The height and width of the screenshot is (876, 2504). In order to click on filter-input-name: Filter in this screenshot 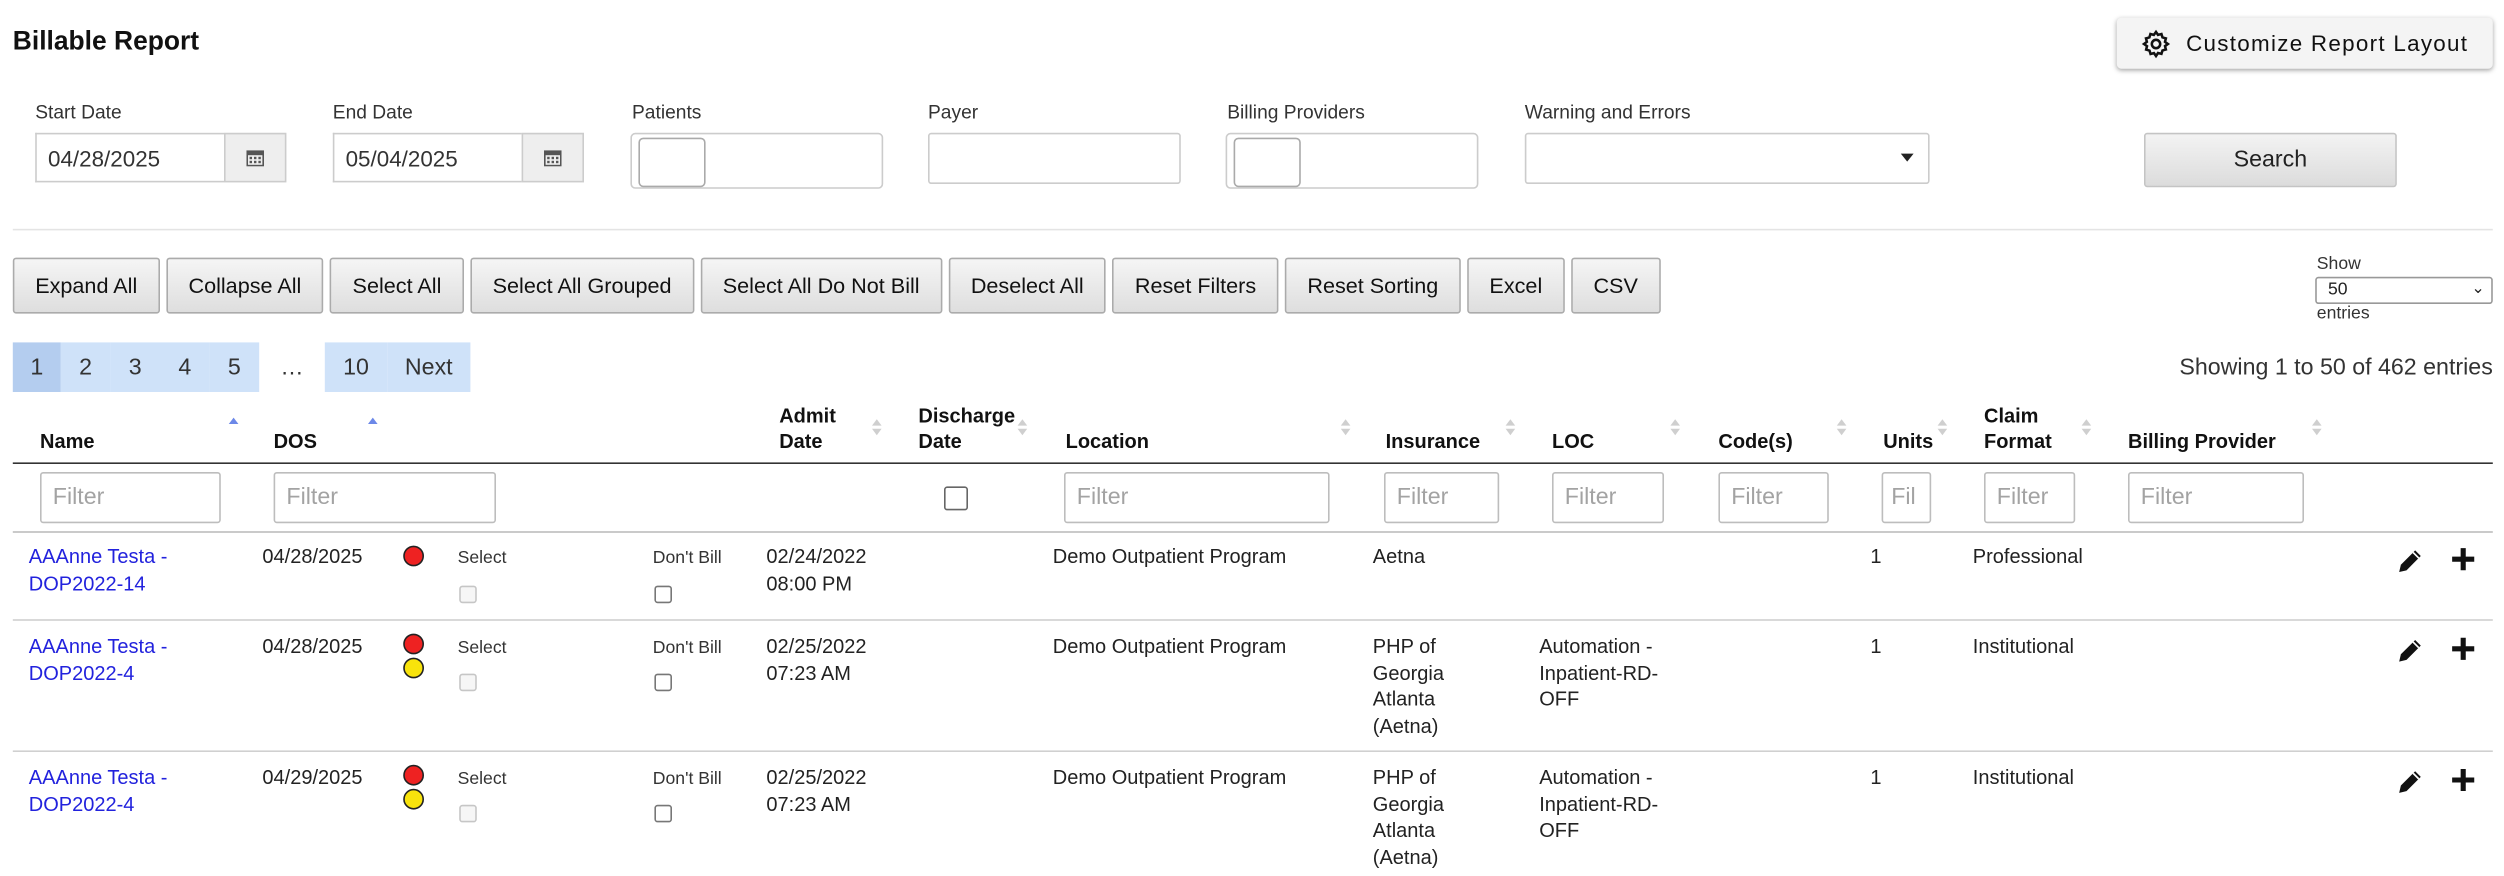, I will do `click(130, 498)`.